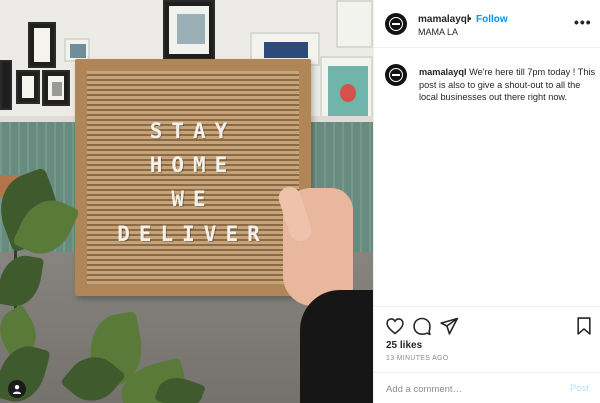  I want to click on post-timestamp: 13 MINUTES AGO, so click(417, 358).